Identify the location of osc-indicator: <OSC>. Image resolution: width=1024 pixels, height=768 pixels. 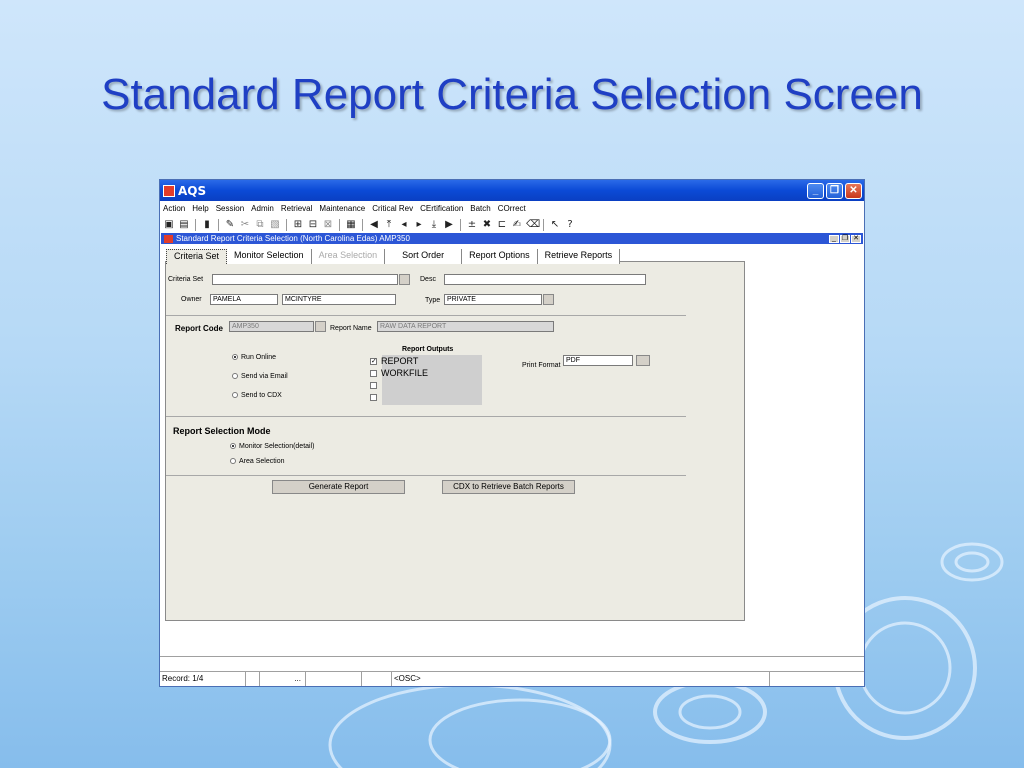
(581, 678).